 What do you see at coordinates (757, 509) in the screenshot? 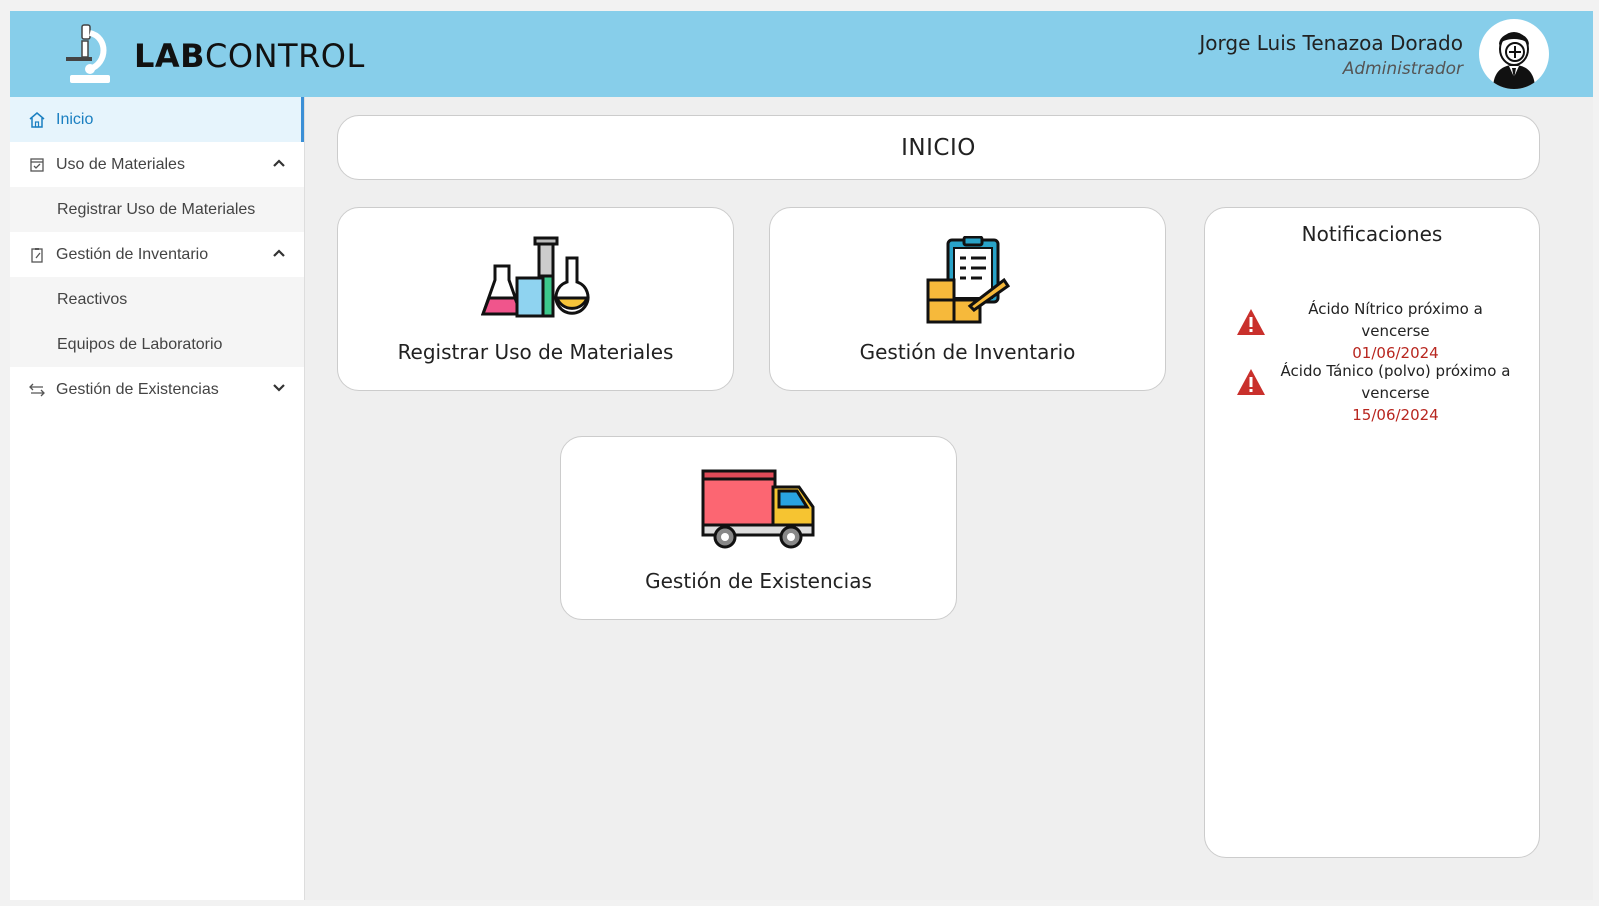
I see `delivery-truck-icon` at bounding box center [757, 509].